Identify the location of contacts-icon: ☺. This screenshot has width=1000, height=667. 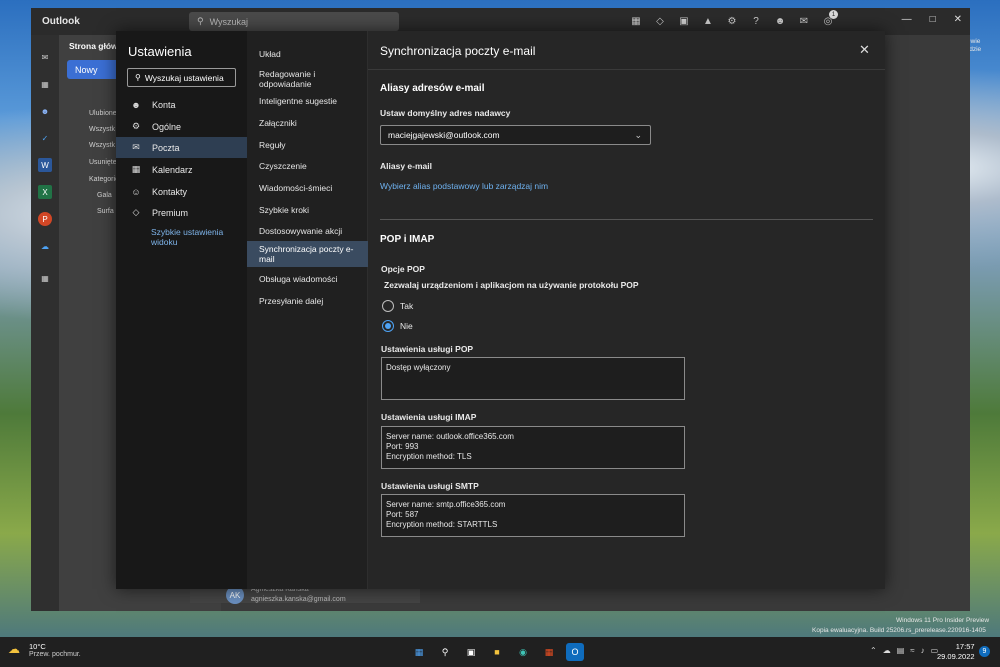
(136, 191).